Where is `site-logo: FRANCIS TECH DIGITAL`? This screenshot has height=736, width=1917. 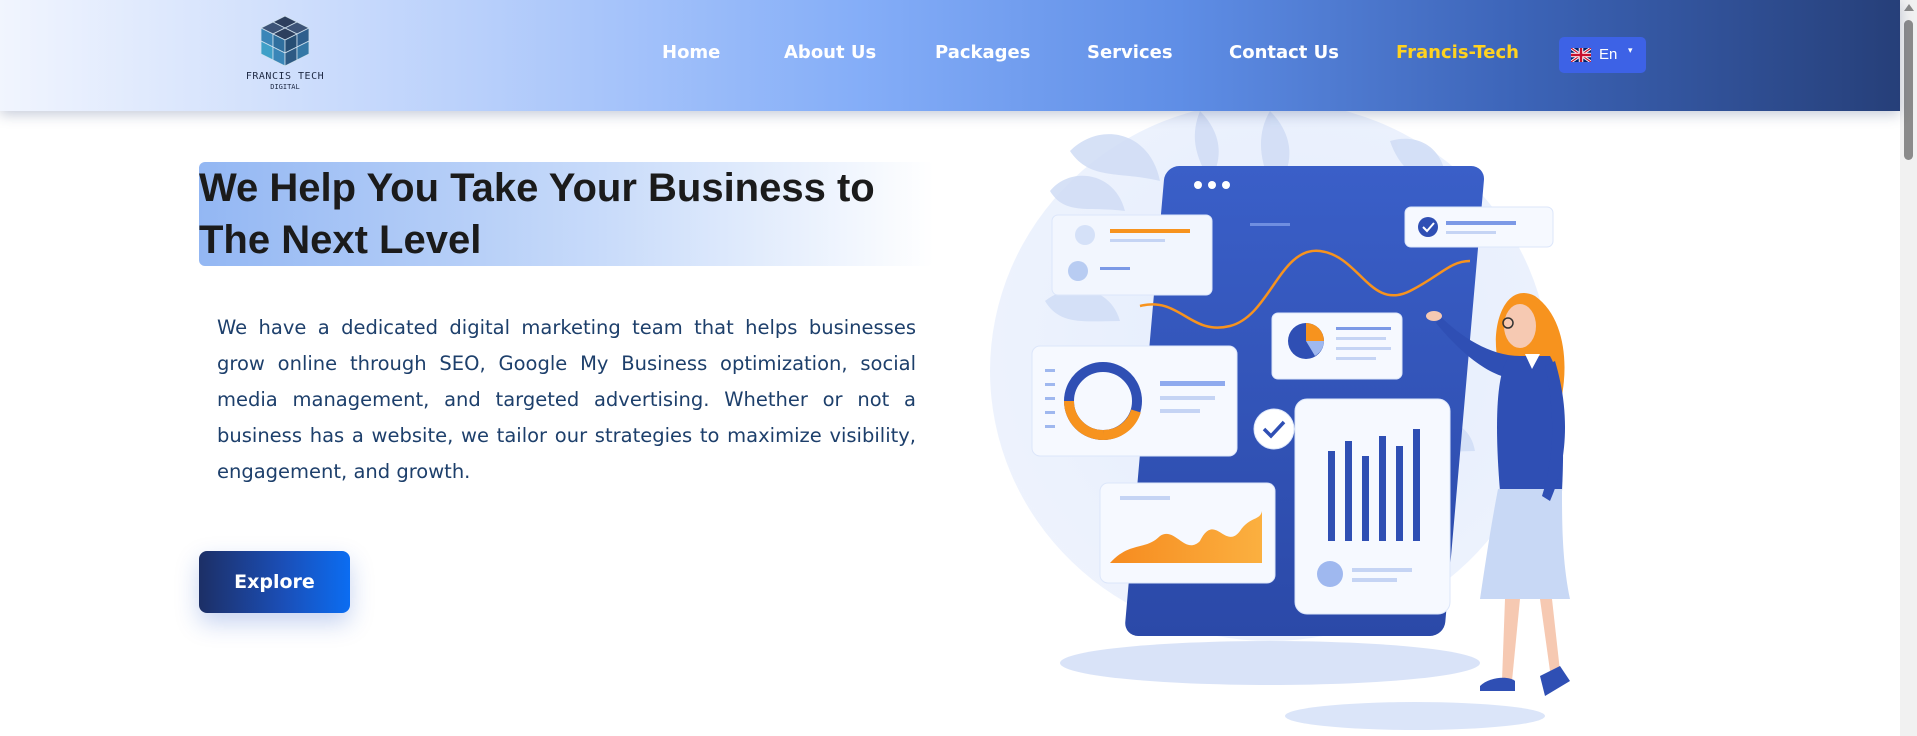 site-logo: FRANCIS TECH DIGITAL is located at coordinates (285, 54).